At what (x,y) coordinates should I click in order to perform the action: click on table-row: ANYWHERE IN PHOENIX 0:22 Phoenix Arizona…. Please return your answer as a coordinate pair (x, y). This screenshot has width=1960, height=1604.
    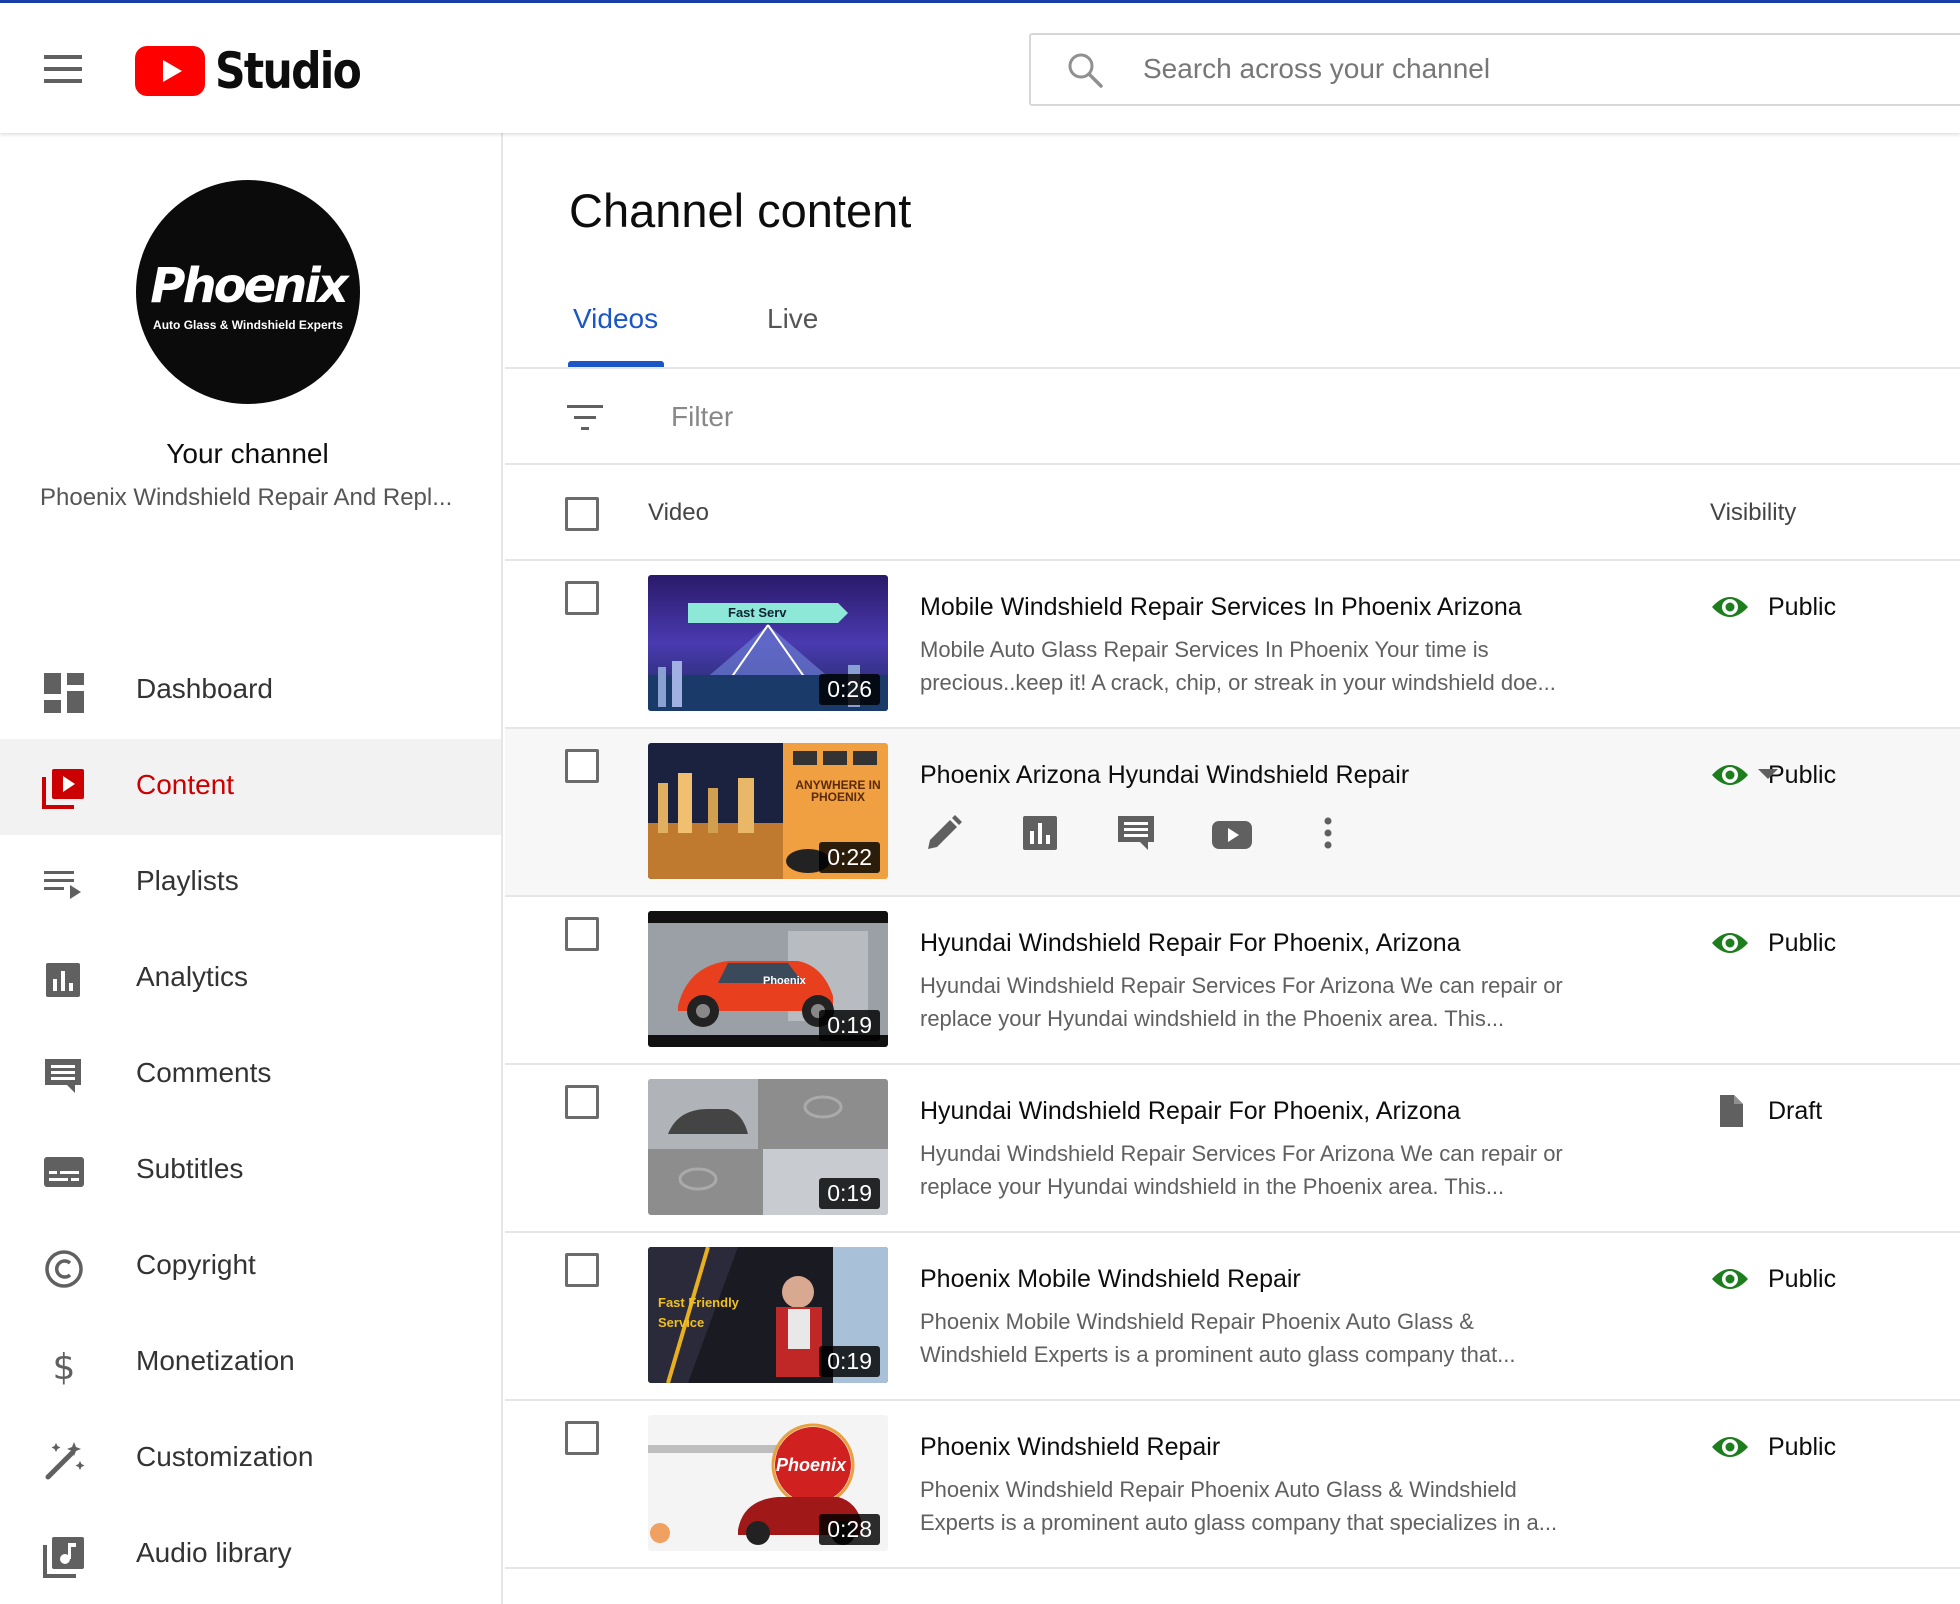
    Looking at the image, I should click on (1232, 813).